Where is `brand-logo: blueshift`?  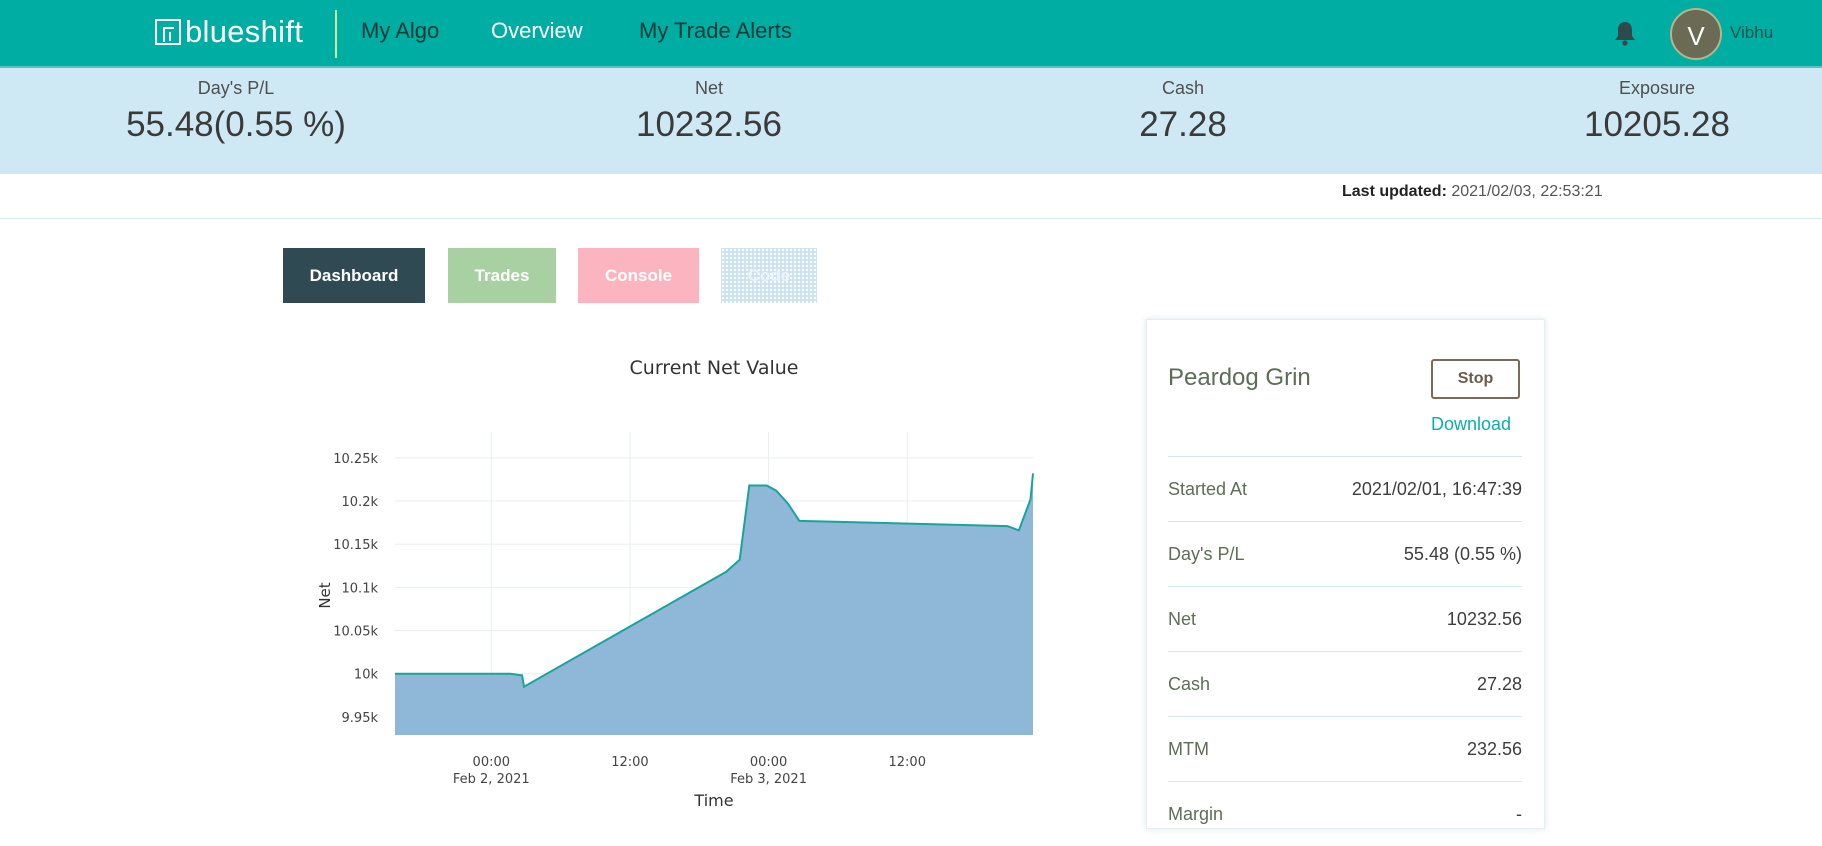 brand-logo: blueshift is located at coordinates (229, 32).